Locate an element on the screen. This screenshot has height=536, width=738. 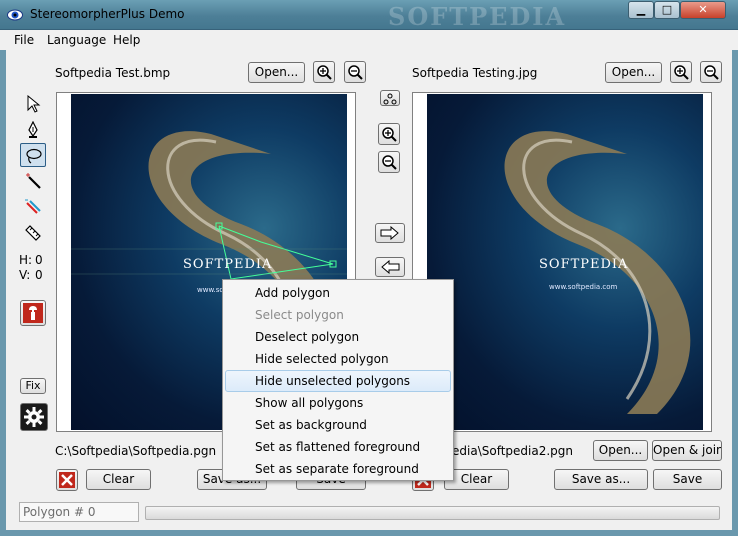
delete-x-icon is located at coordinates (67, 480).